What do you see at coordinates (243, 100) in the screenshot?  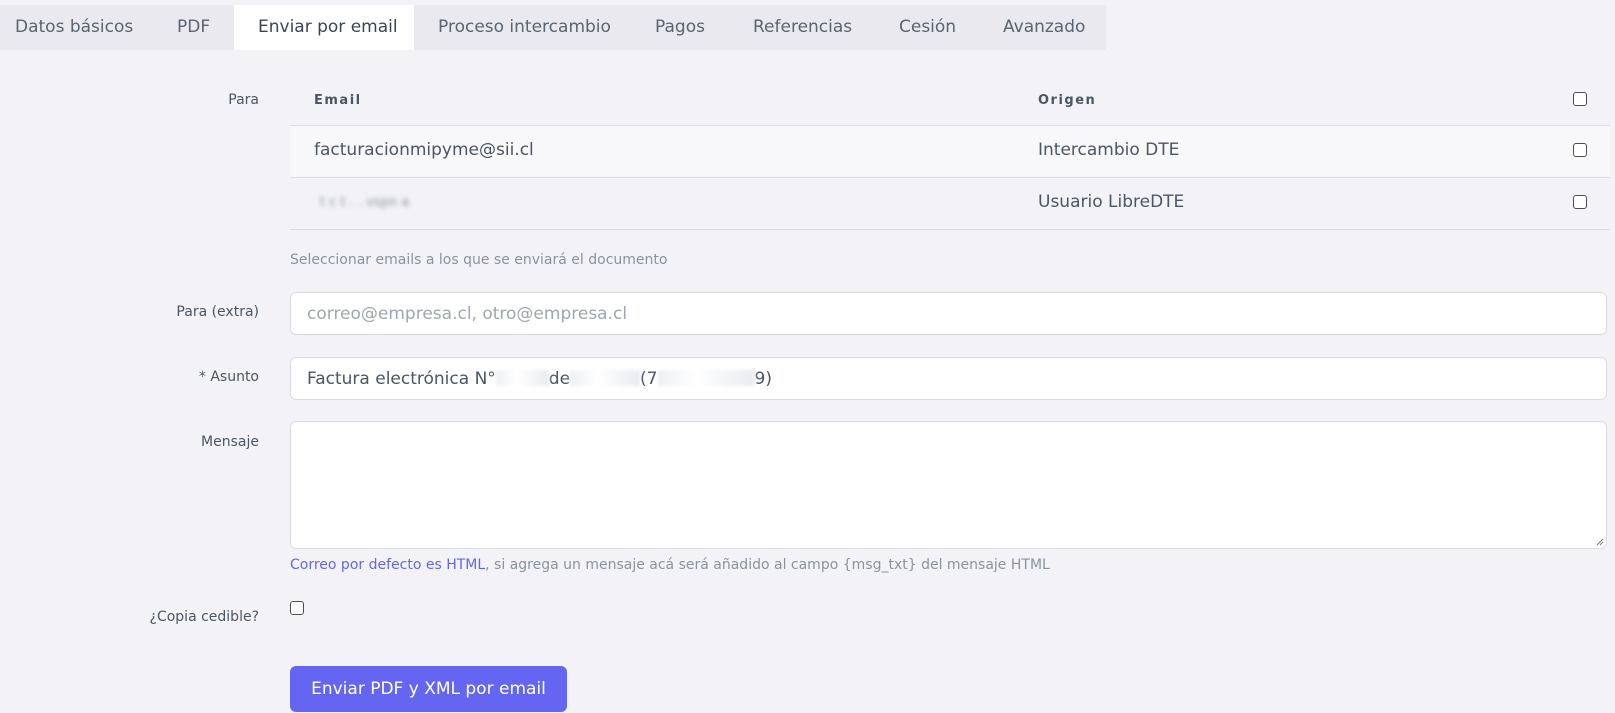 I see `para-label: Para` at bounding box center [243, 100].